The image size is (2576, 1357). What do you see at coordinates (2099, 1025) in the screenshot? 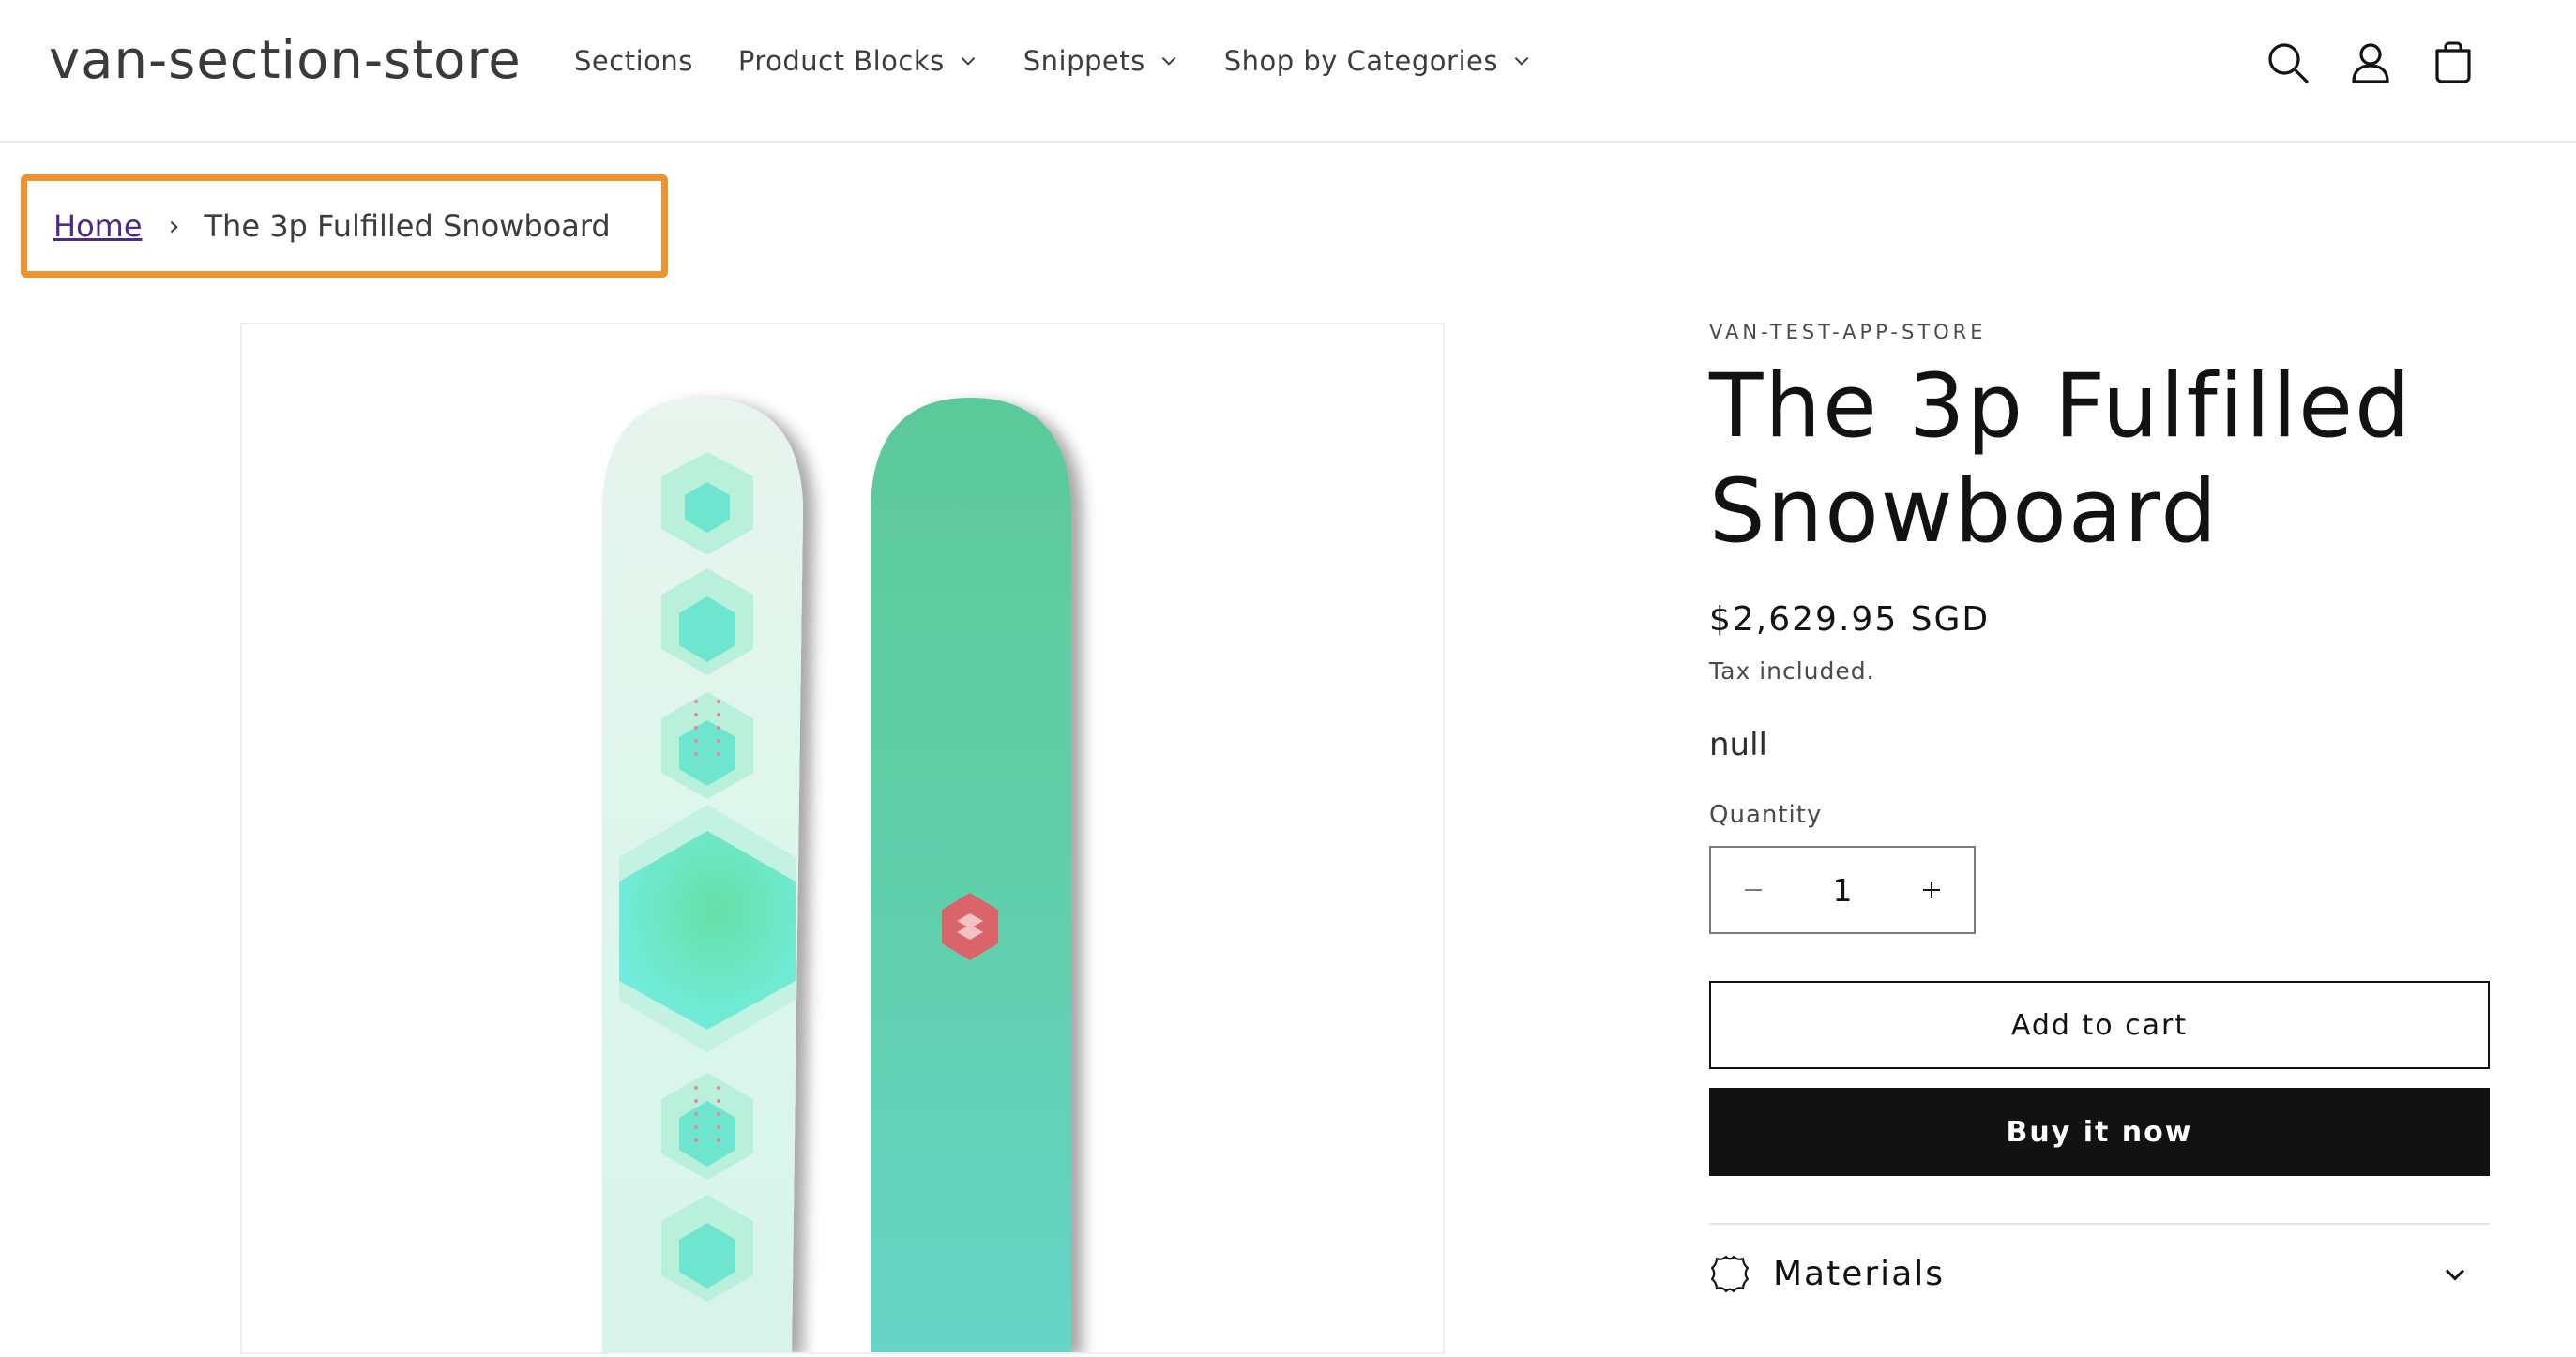
I see `add-to-cart-button: Add to cart` at bounding box center [2099, 1025].